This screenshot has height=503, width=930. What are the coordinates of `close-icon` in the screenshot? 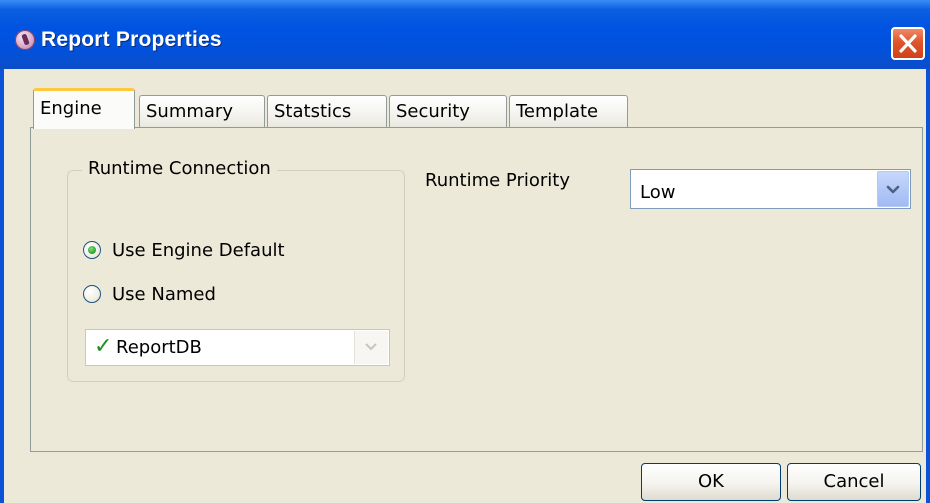 It's located at (908, 43).